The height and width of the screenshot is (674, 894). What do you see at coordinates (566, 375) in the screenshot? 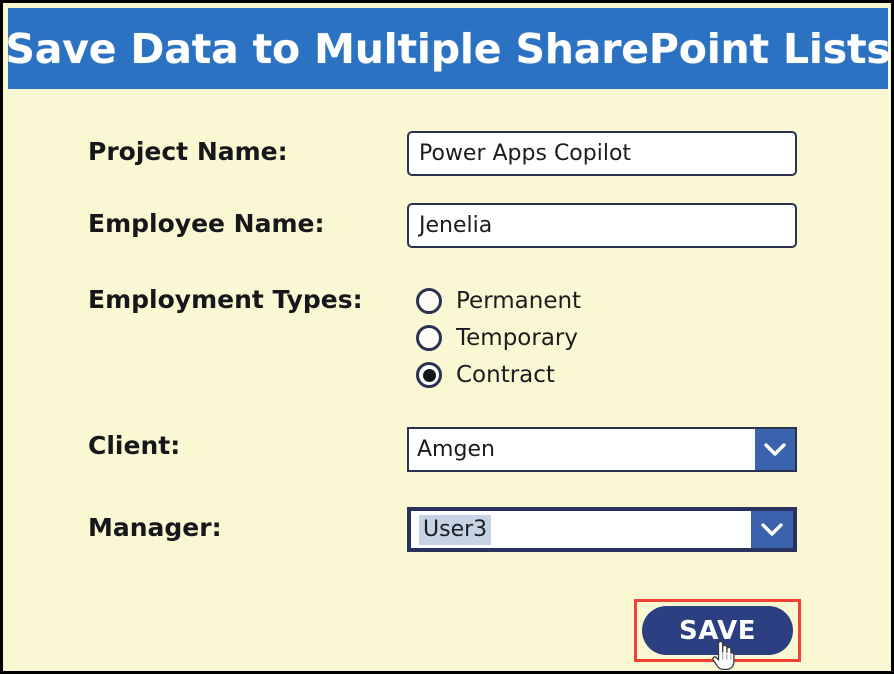
I see `radio-option-contract: Contract` at bounding box center [566, 375].